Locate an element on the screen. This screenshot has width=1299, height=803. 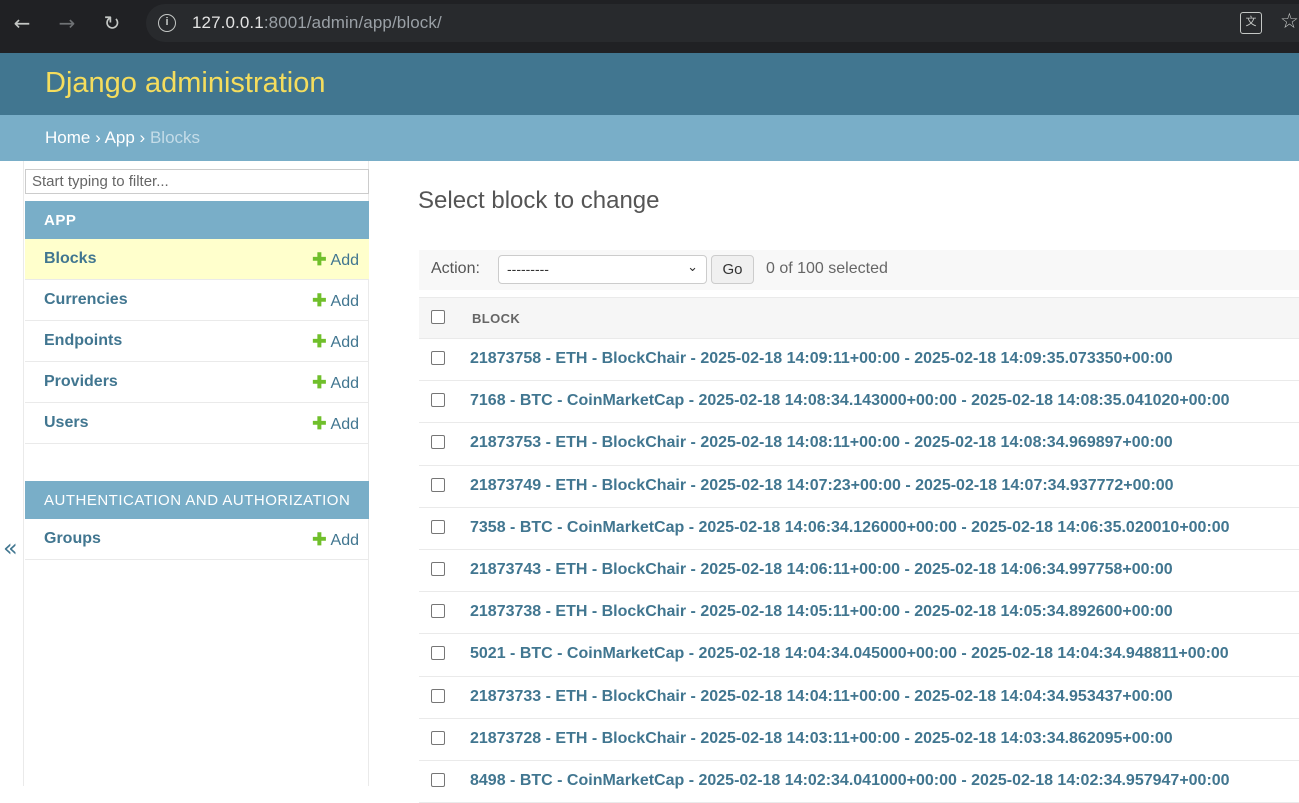
model-link-currencies: Currencies is located at coordinates (86, 300).